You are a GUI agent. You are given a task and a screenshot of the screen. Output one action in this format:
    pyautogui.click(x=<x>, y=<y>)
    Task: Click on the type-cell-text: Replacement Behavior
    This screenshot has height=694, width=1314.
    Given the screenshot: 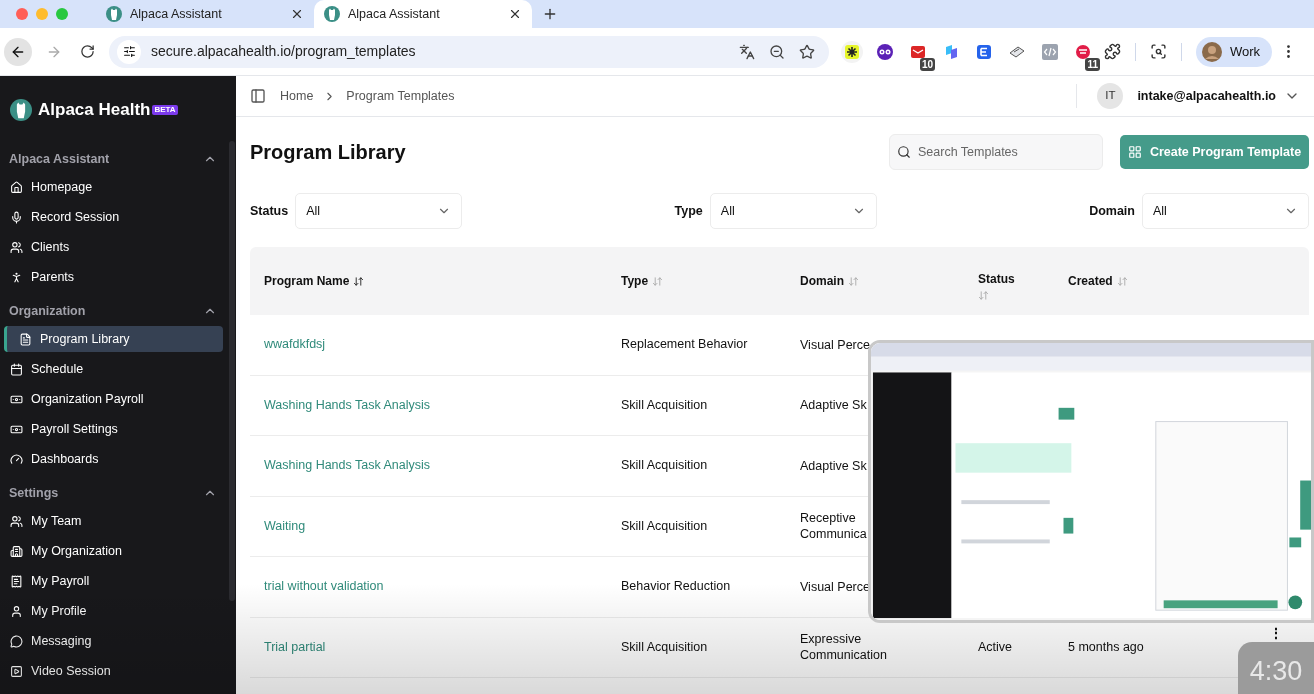 What is the action you would take?
    pyautogui.click(x=685, y=345)
    